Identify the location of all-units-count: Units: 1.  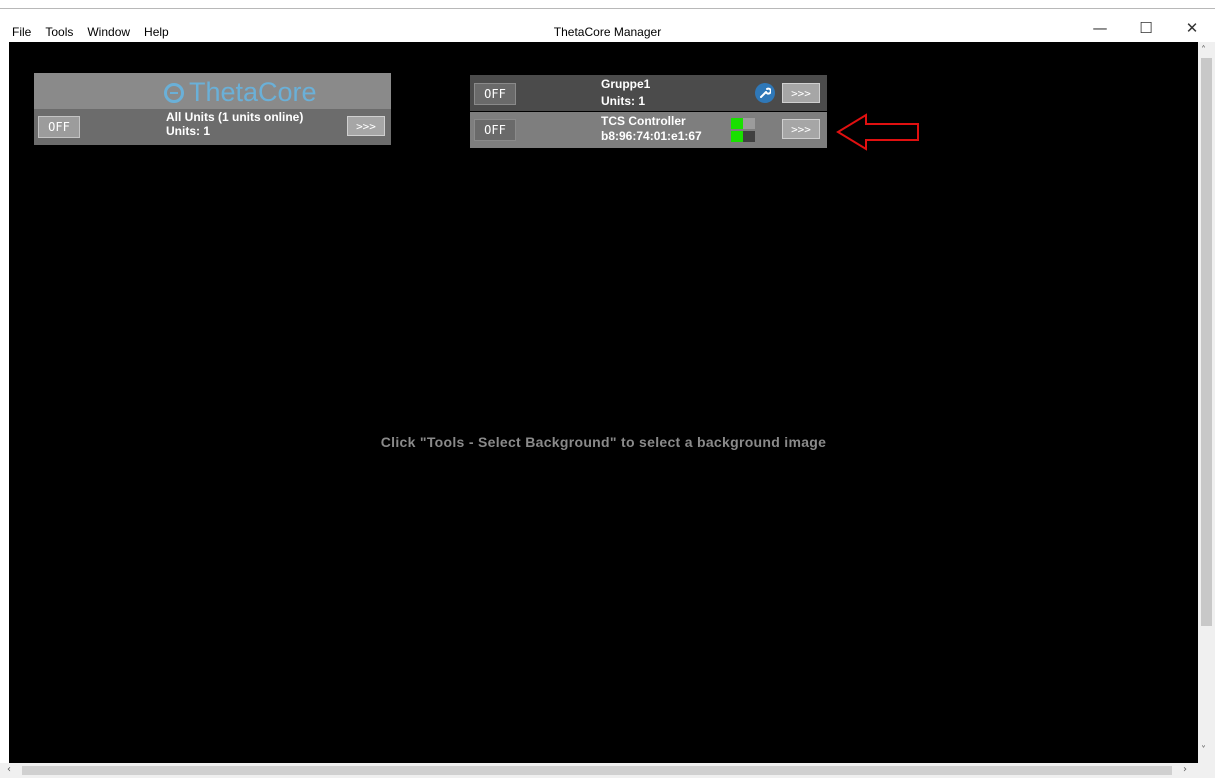
(188, 131).